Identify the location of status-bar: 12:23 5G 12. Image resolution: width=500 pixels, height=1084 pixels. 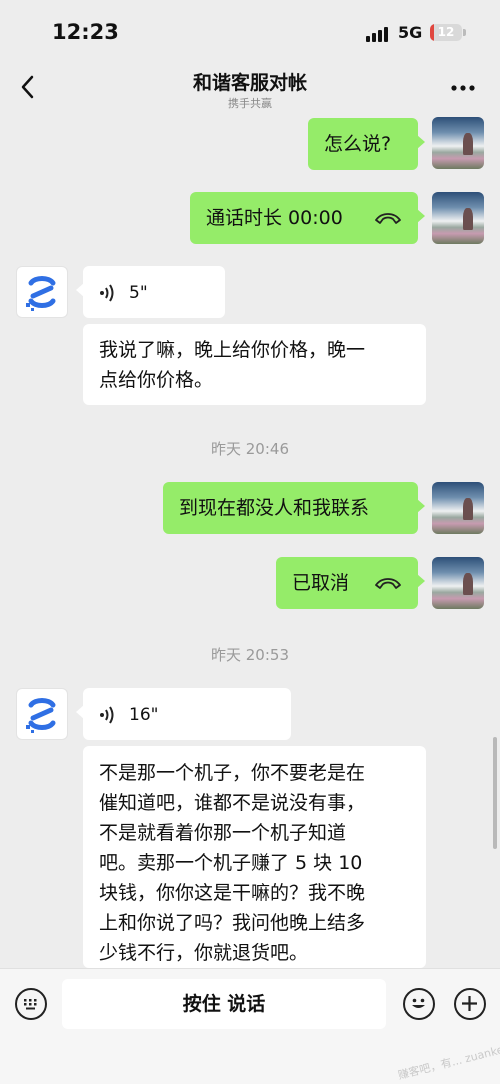
(250, 31).